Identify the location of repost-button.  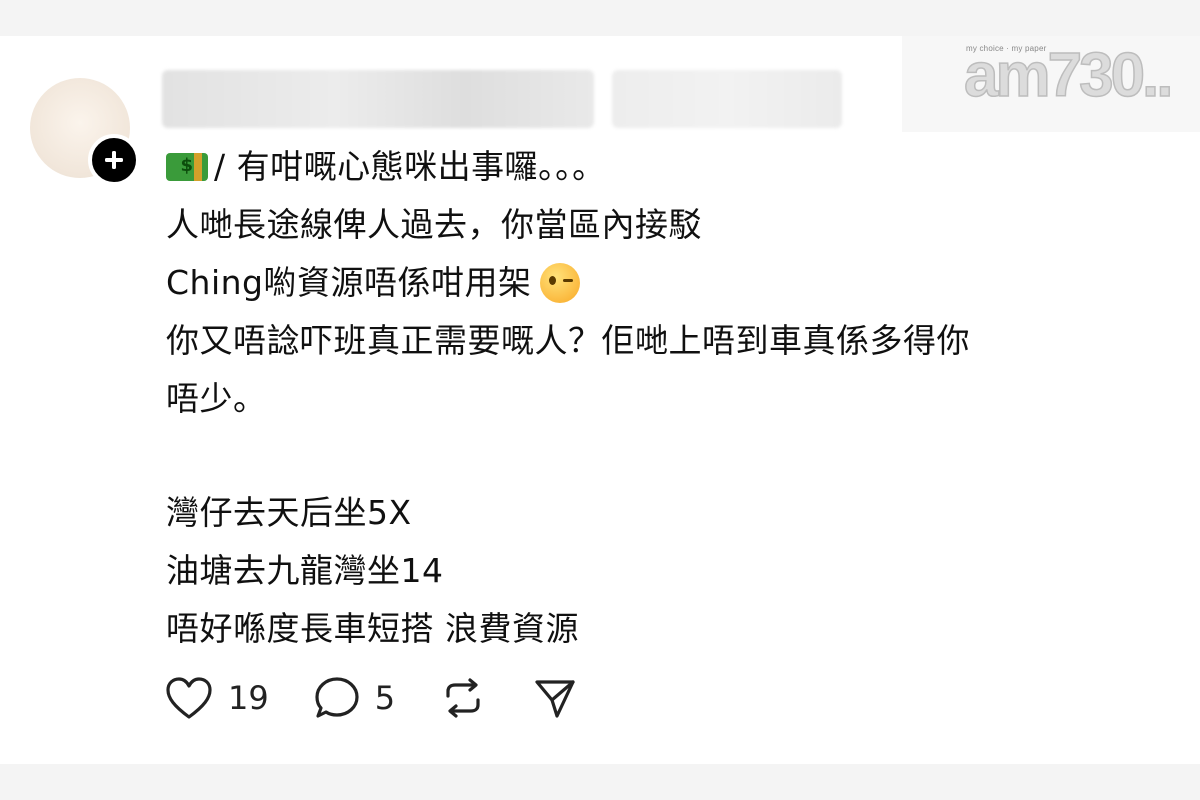
(463, 698).